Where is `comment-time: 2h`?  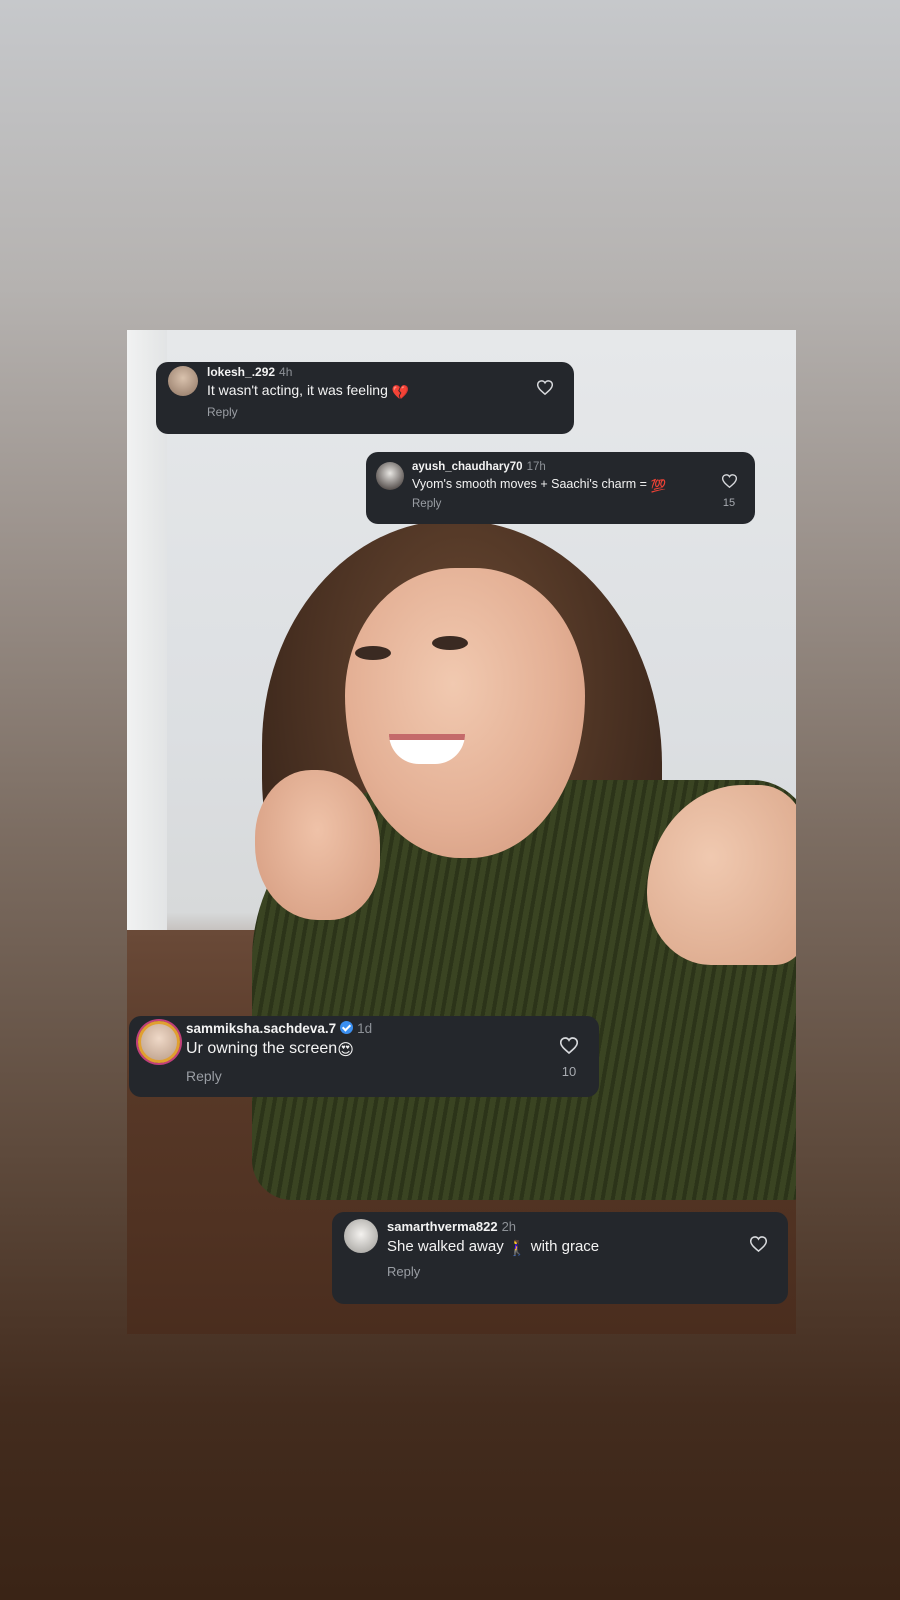
comment-time: 2h is located at coordinates (509, 1226).